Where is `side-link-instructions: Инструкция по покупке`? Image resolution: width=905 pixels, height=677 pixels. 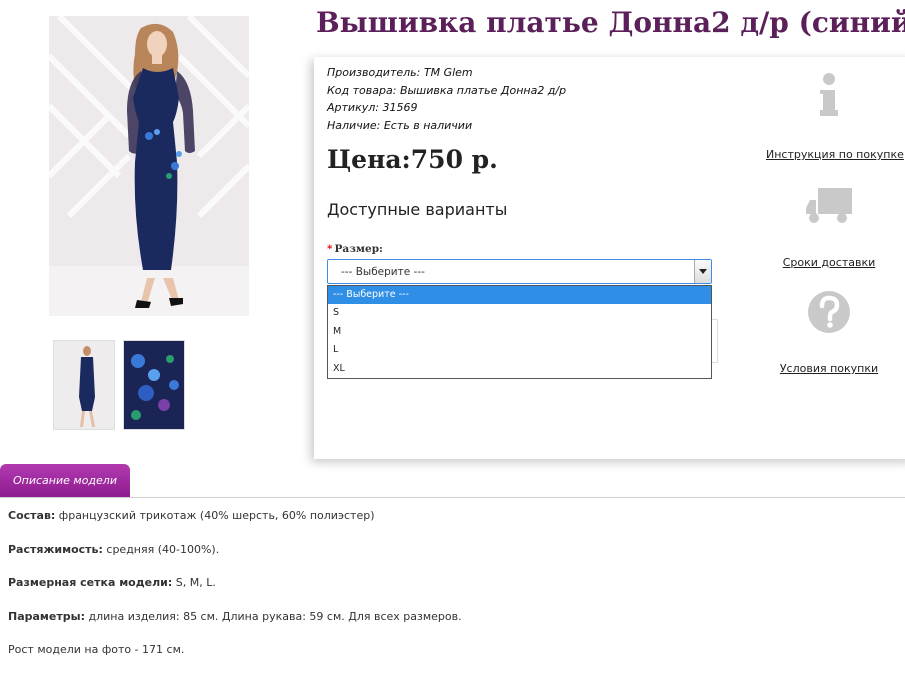 side-link-instructions: Инструкция по покупке is located at coordinates (835, 116).